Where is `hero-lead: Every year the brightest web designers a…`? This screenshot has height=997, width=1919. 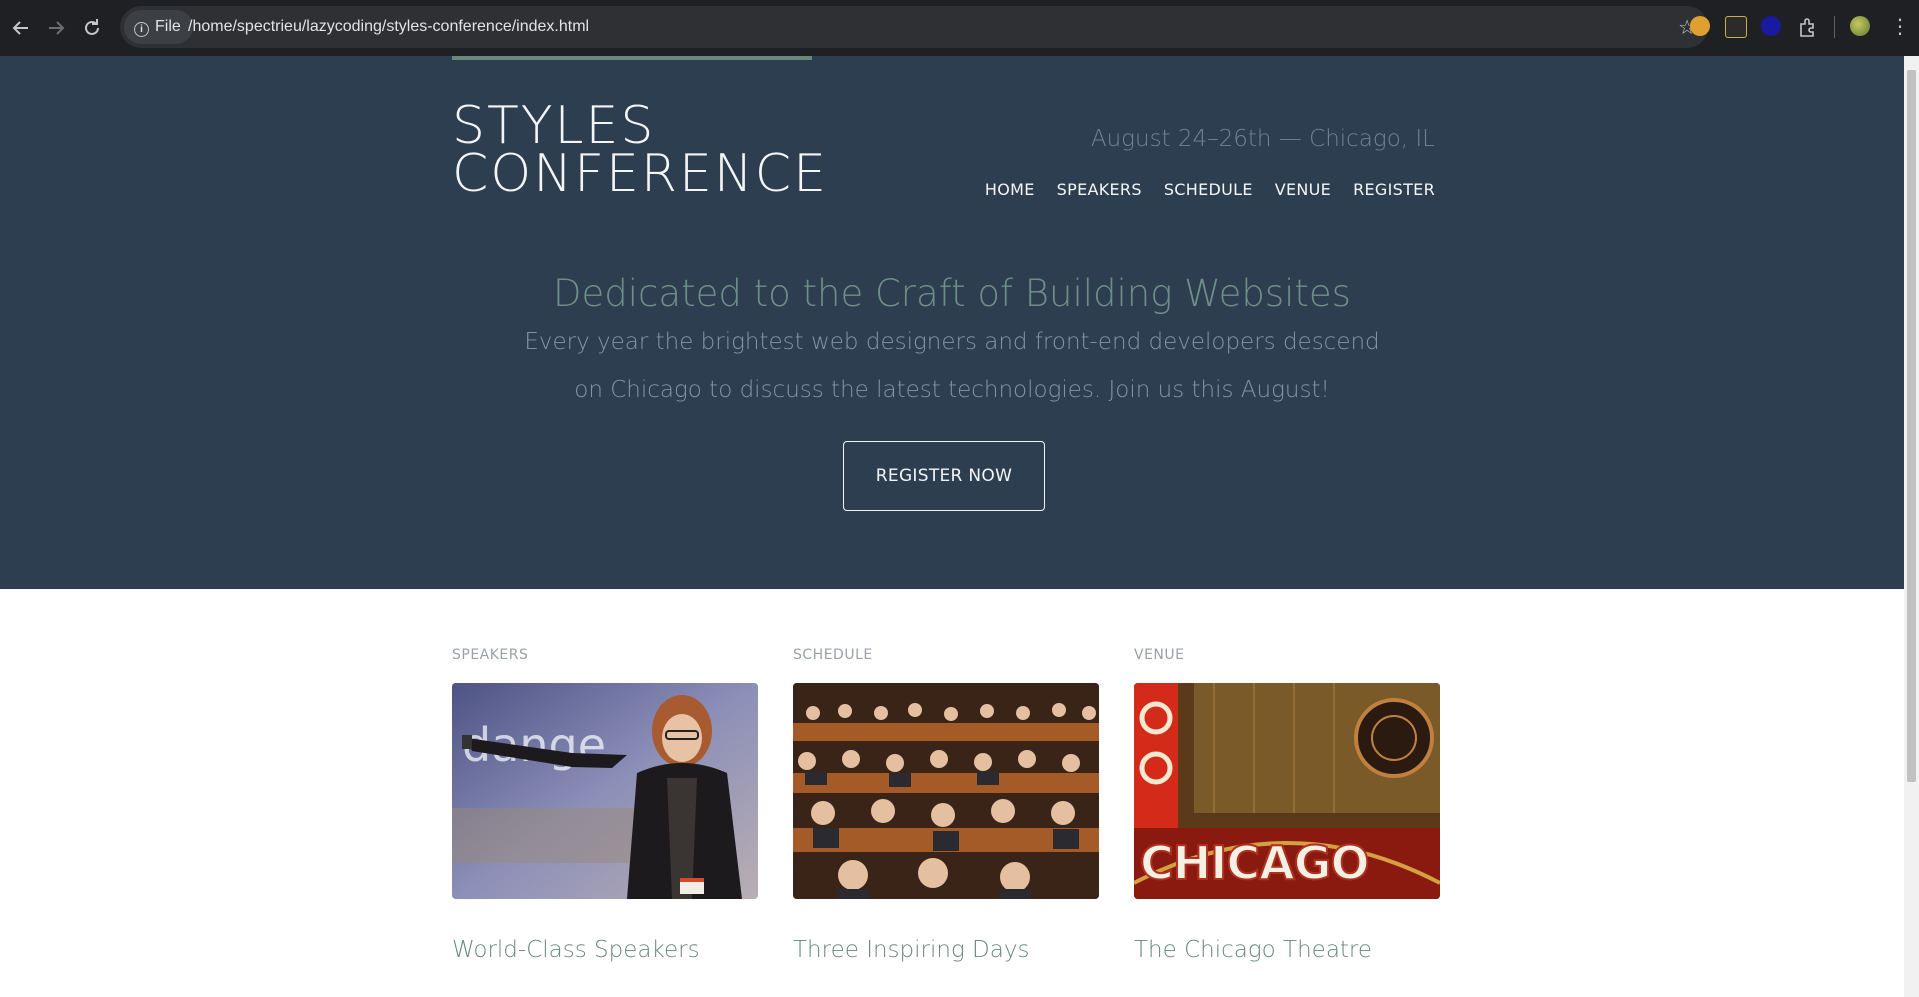
hero-lead: Every year the brightest web designers a… is located at coordinates (952, 366).